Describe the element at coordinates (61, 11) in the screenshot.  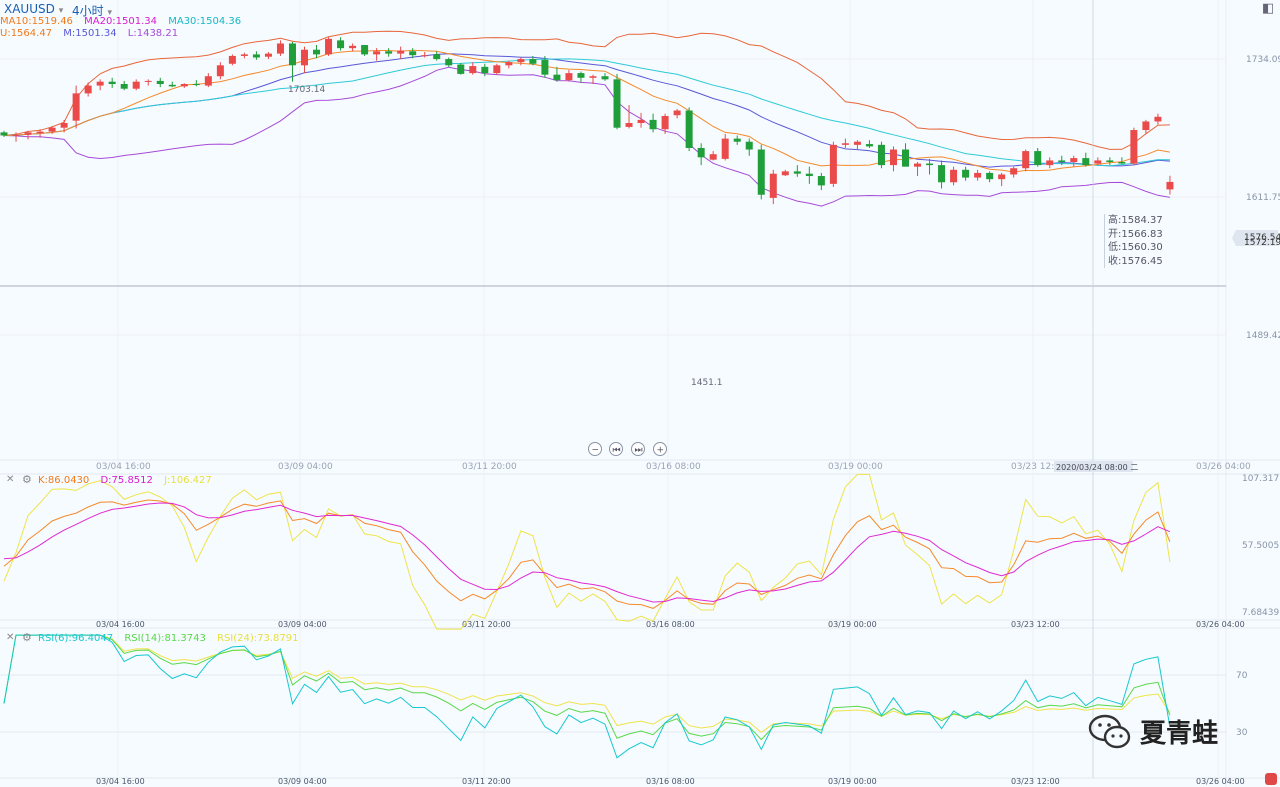
I see `chevron-down-icon: ▾` at that location.